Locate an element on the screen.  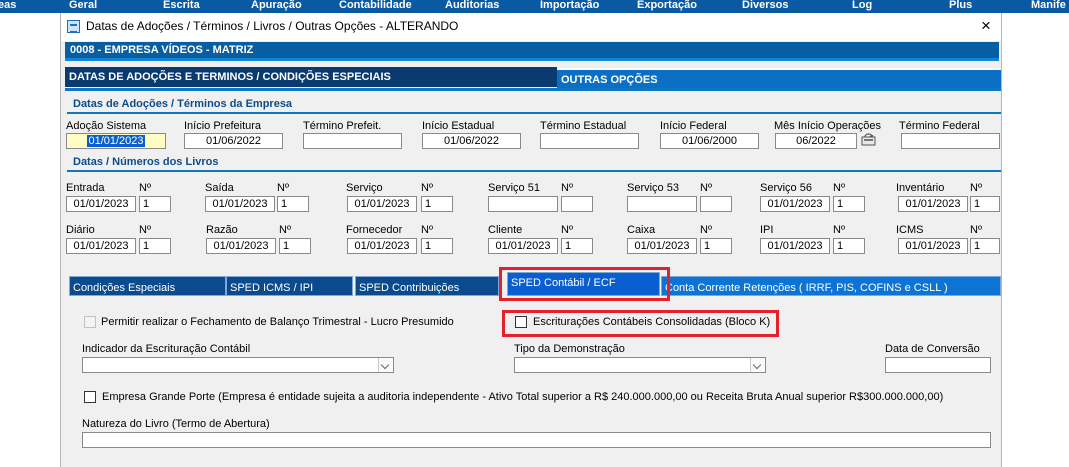
subtab-sped-icms-ipi: SPED ICMS / IPI is located at coordinates (289, 286).